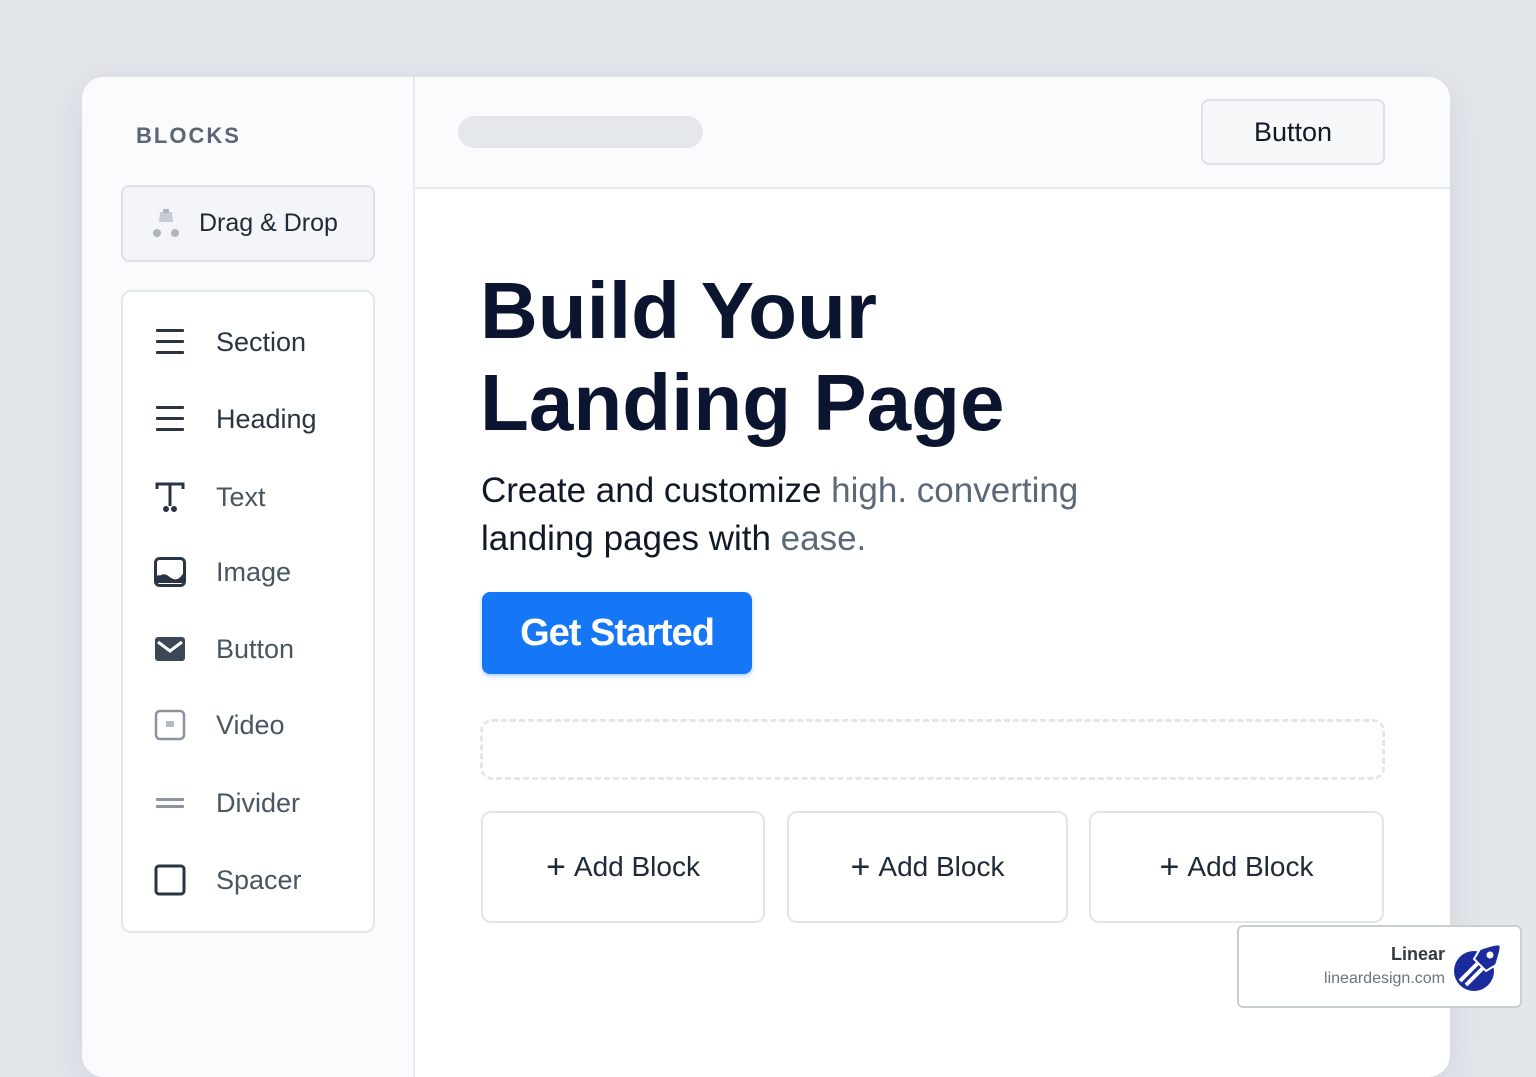 The height and width of the screenshot is (1077, 1536). I want to click on sidebar-item-heading: Heading, so click(248, 419).